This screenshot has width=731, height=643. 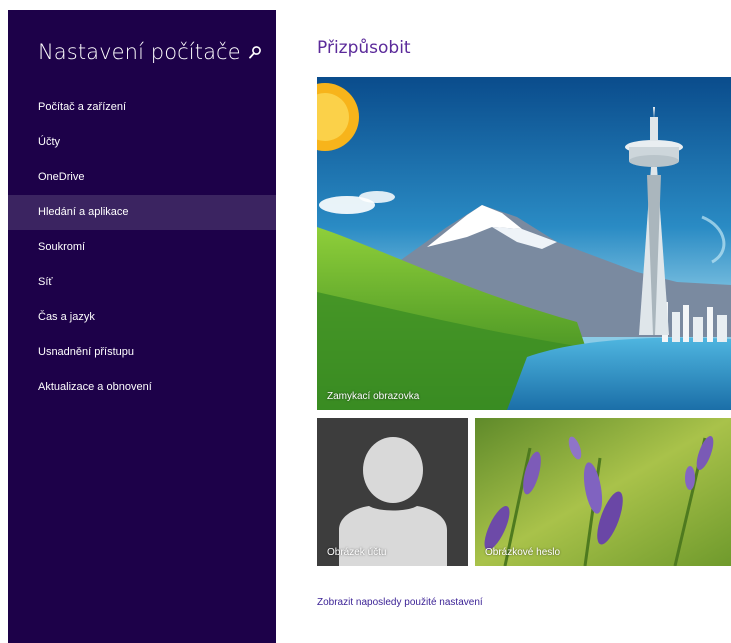 I want to click on lock-screen-label: Zamykací obrazovka, so click(x=373, y=396).